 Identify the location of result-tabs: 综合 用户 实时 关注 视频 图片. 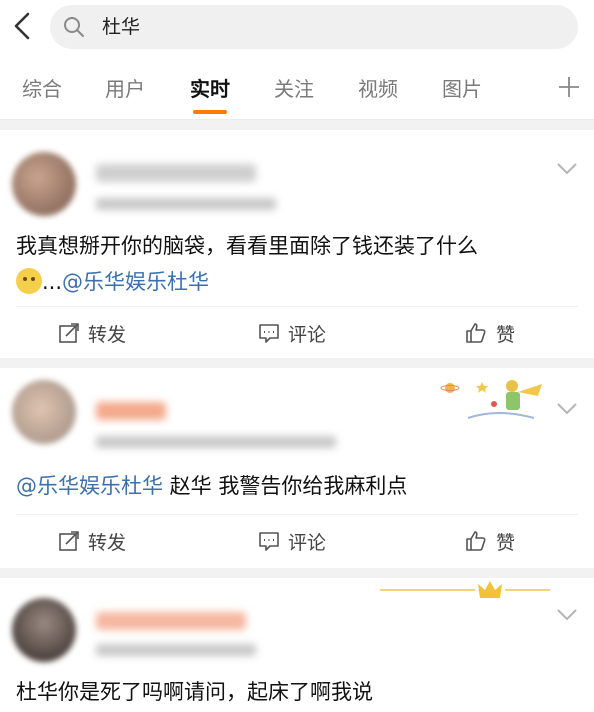
(297, 89).